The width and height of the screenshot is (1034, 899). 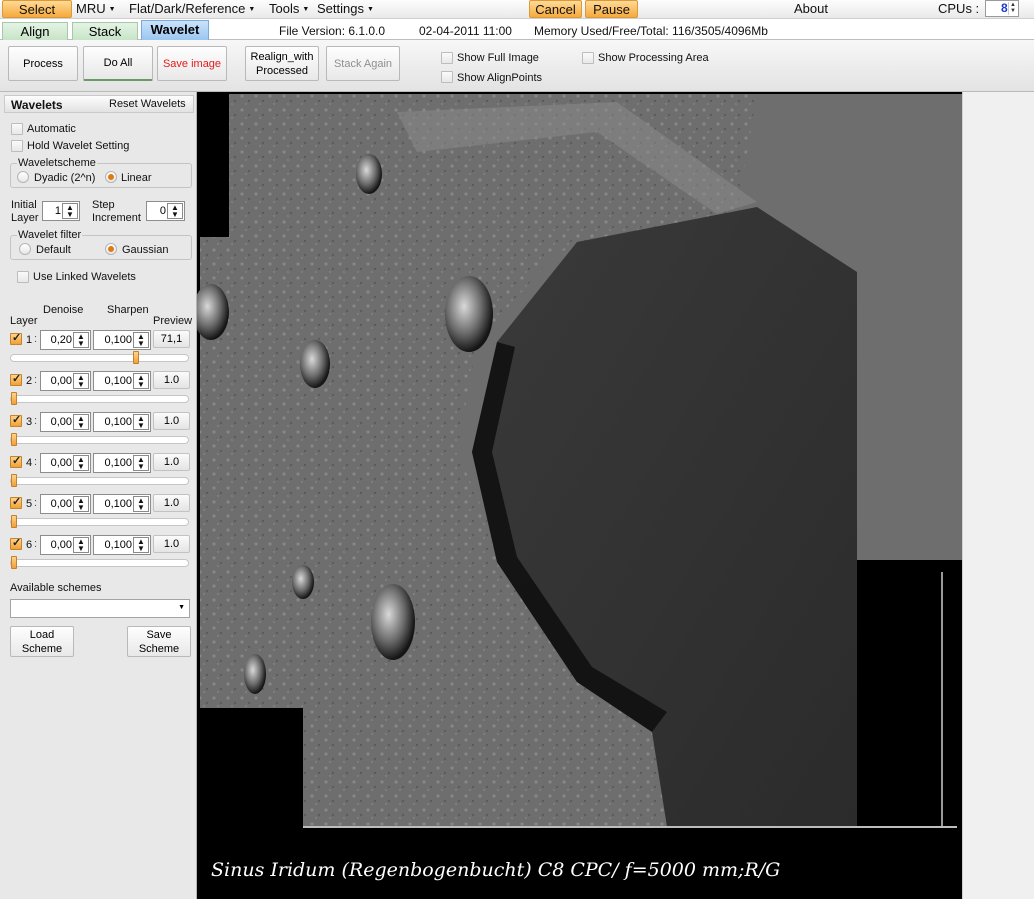 I want to click on cpus-value: 8, so click(x=1004, y=8).